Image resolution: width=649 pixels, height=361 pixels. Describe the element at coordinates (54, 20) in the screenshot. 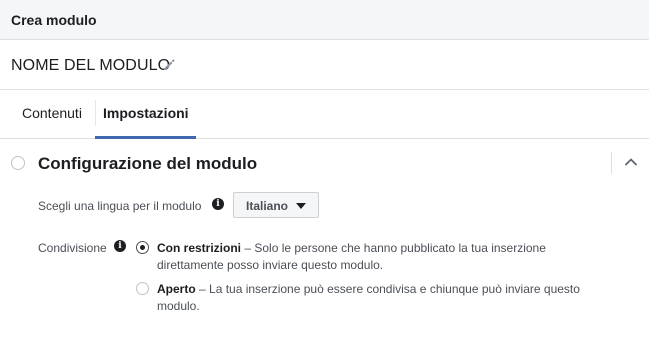

I see `header-title: Crea modulo` at that location.